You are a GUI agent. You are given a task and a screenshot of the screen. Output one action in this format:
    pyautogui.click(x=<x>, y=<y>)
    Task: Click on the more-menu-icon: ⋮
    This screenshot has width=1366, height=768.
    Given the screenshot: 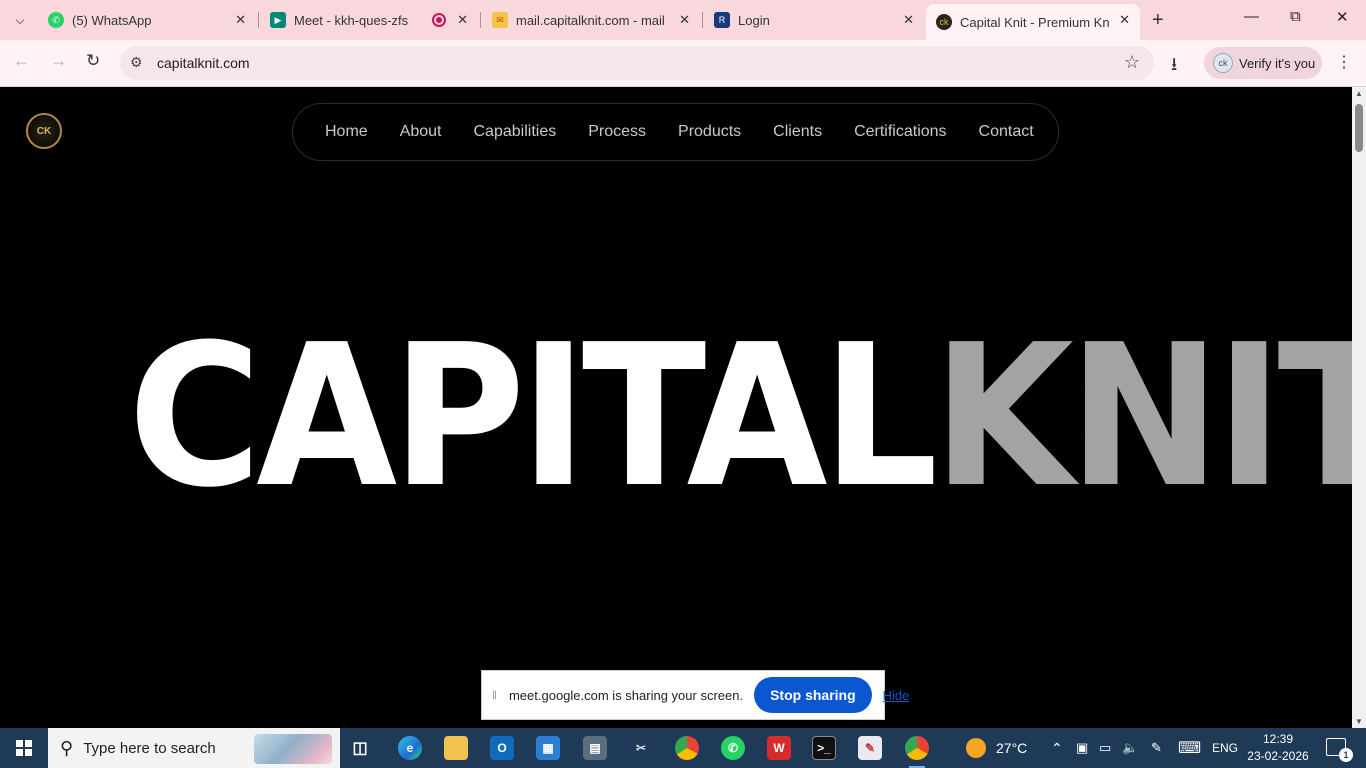 What is the action you would take?
    pyautogui.click(x=1344, y=62)
    